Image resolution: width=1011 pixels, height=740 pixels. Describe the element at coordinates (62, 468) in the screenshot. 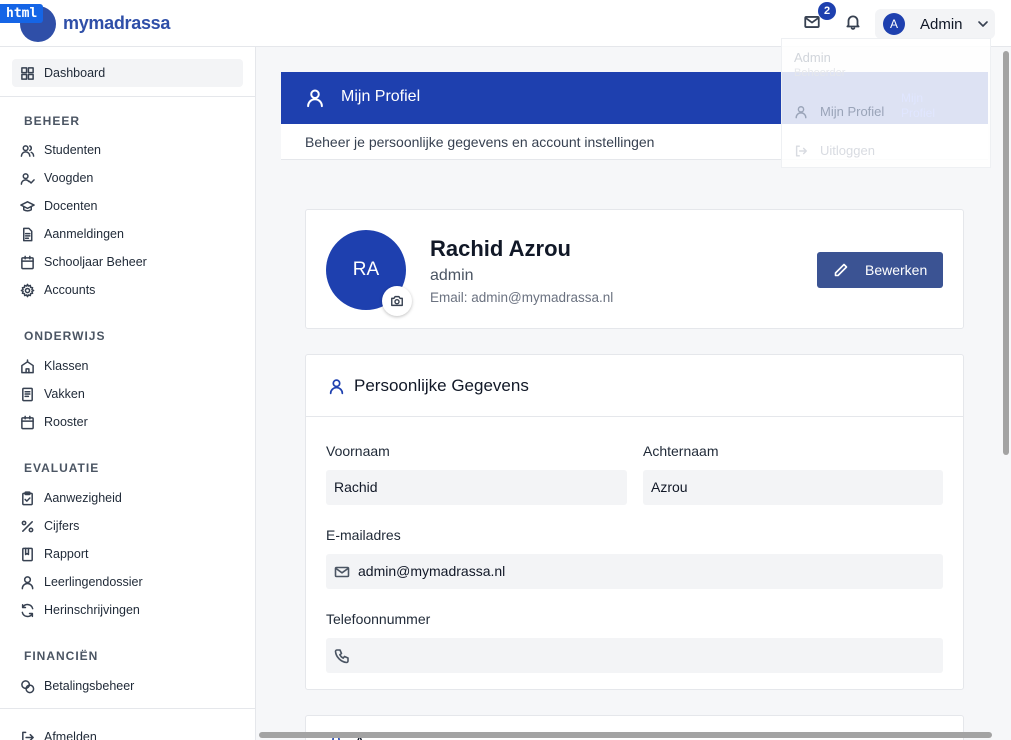

I see `section-title-evaluatie: EVALUATIE` at that location.